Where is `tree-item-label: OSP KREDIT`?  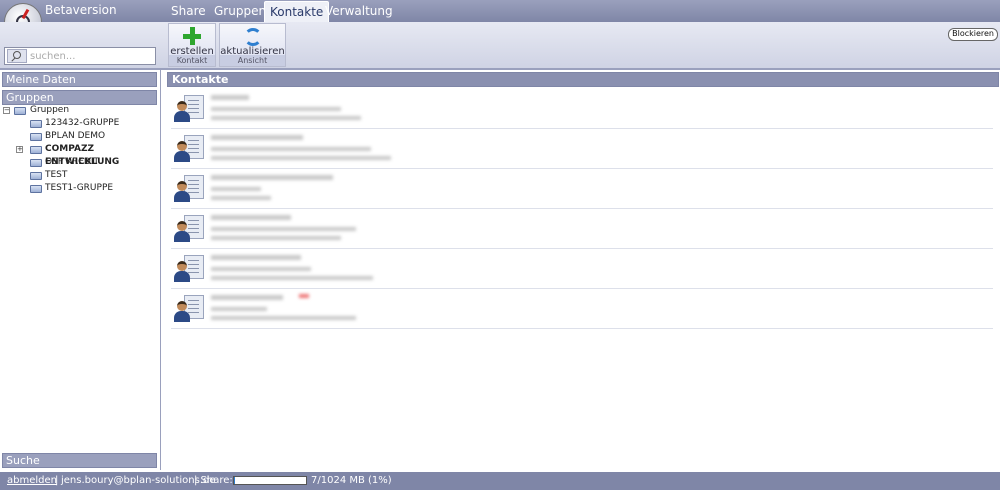
tree-item-label: OSP KREDIT is located at coordinates (72, 162).